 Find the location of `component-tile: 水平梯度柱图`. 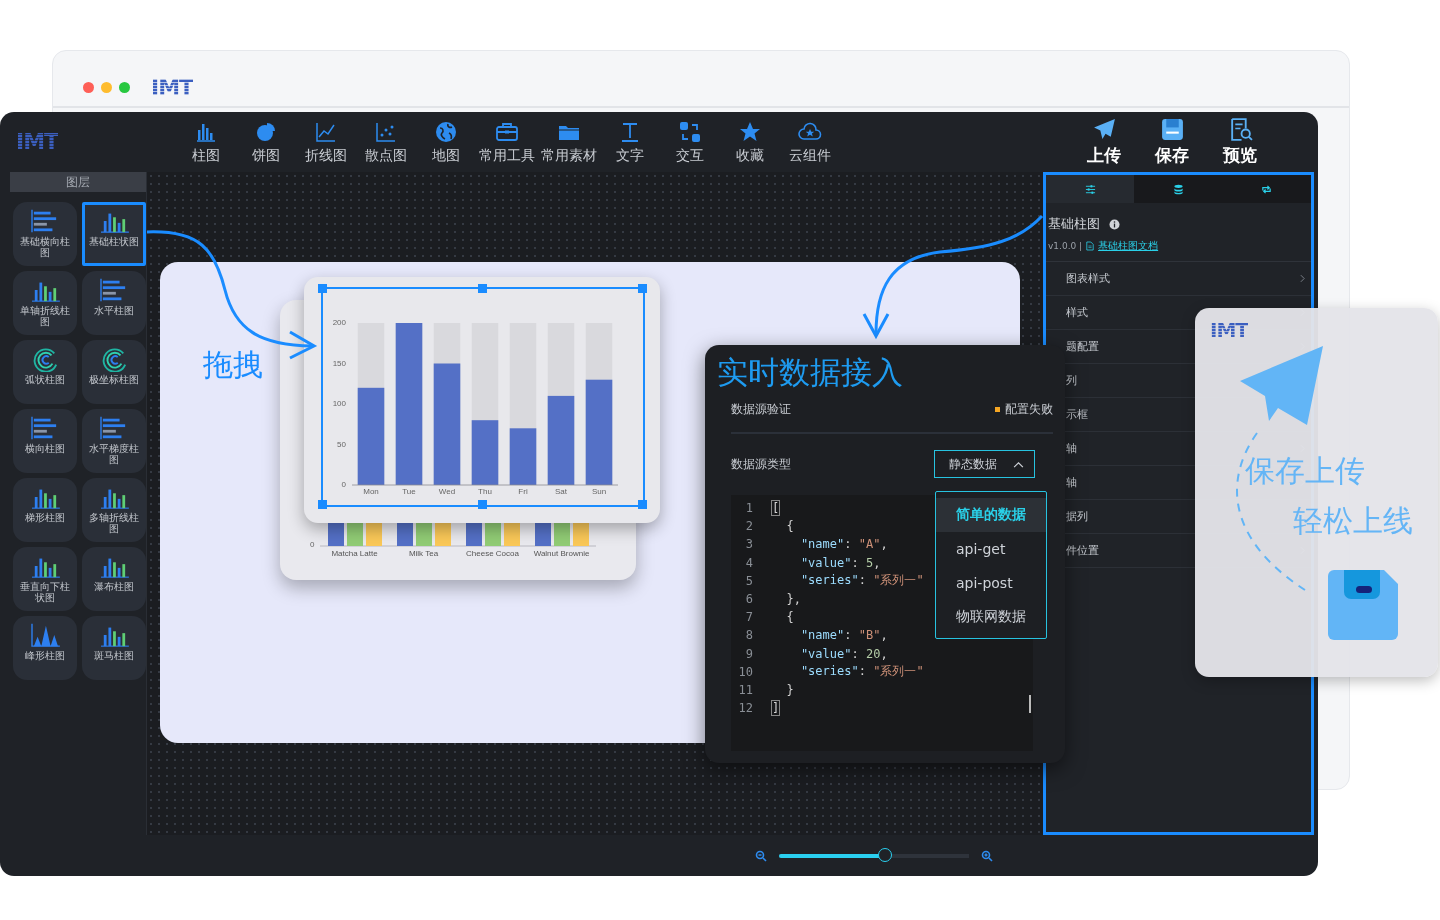

component-tile: 水平梯度柱图 is located at coordinates (114, 441).